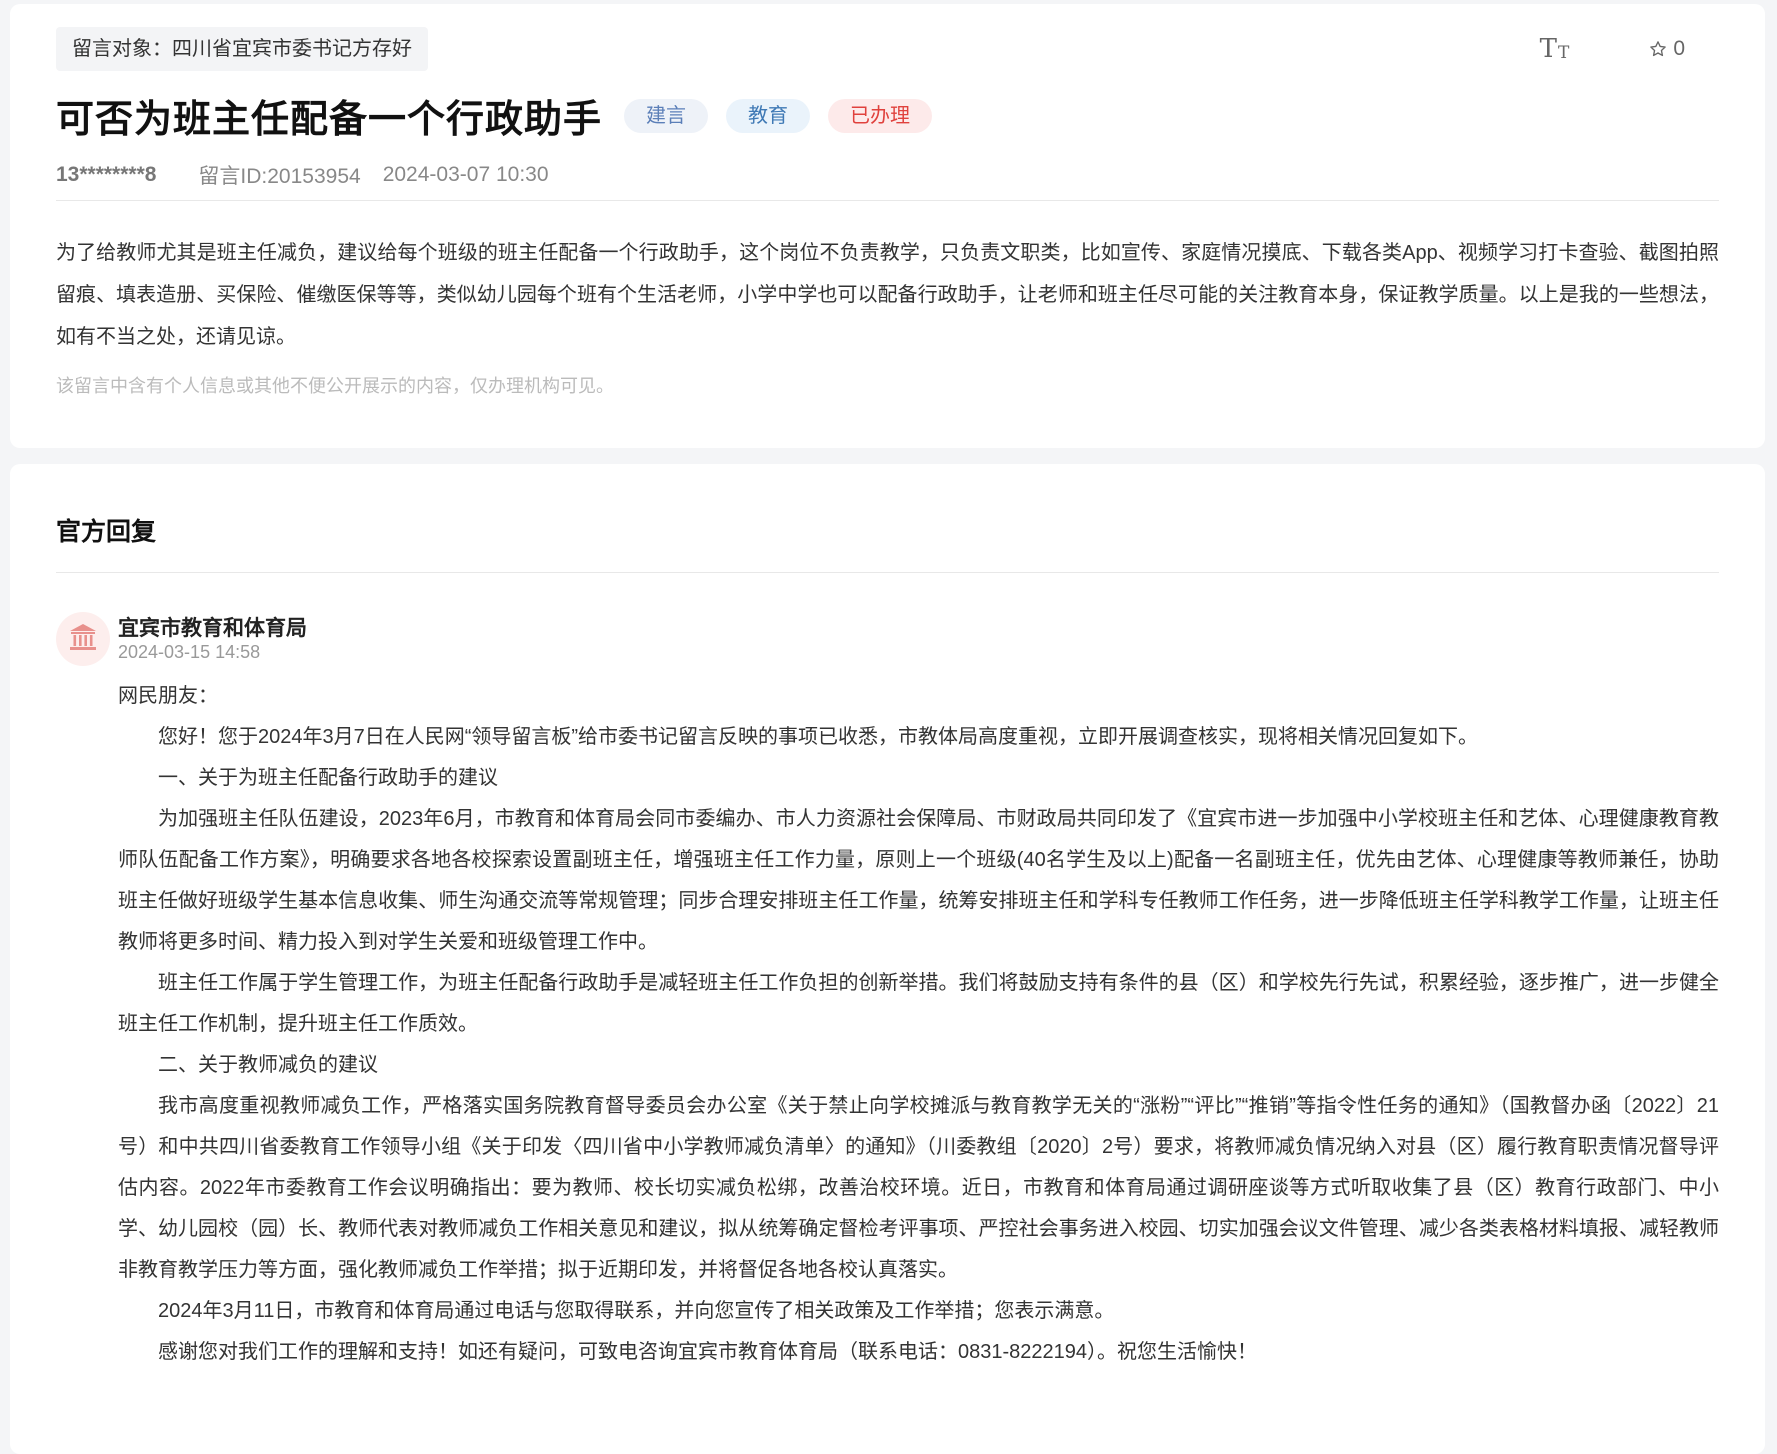  I want to click on message-time: 2024-03-07 10:30, so click(466, 175).